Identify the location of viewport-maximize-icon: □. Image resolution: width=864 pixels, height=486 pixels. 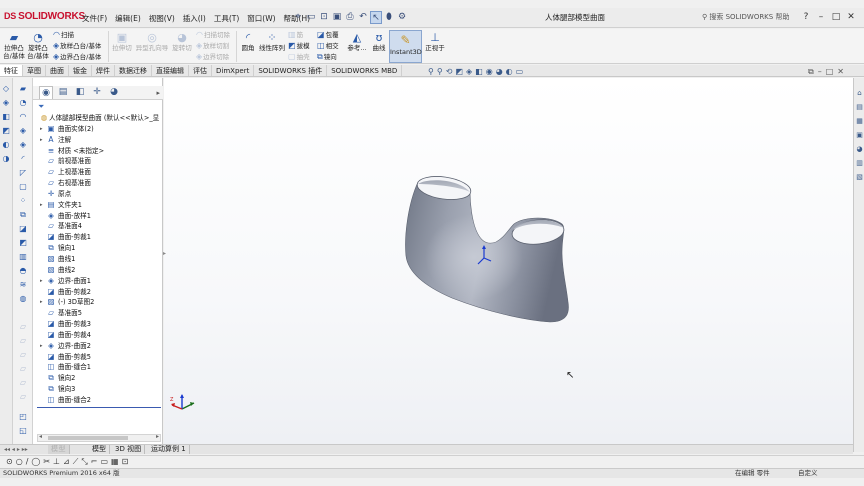
(830, 72).